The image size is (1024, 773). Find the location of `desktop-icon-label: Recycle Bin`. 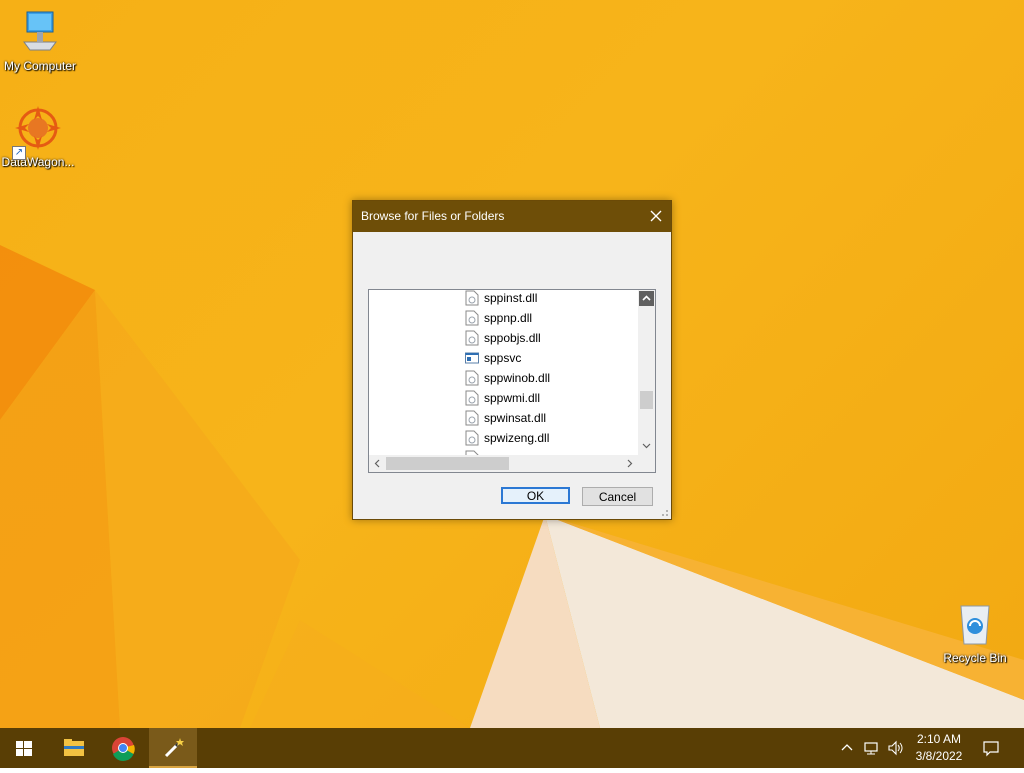

desktop-icon-label: Recycle Bin is located at coordinates (975, 658).